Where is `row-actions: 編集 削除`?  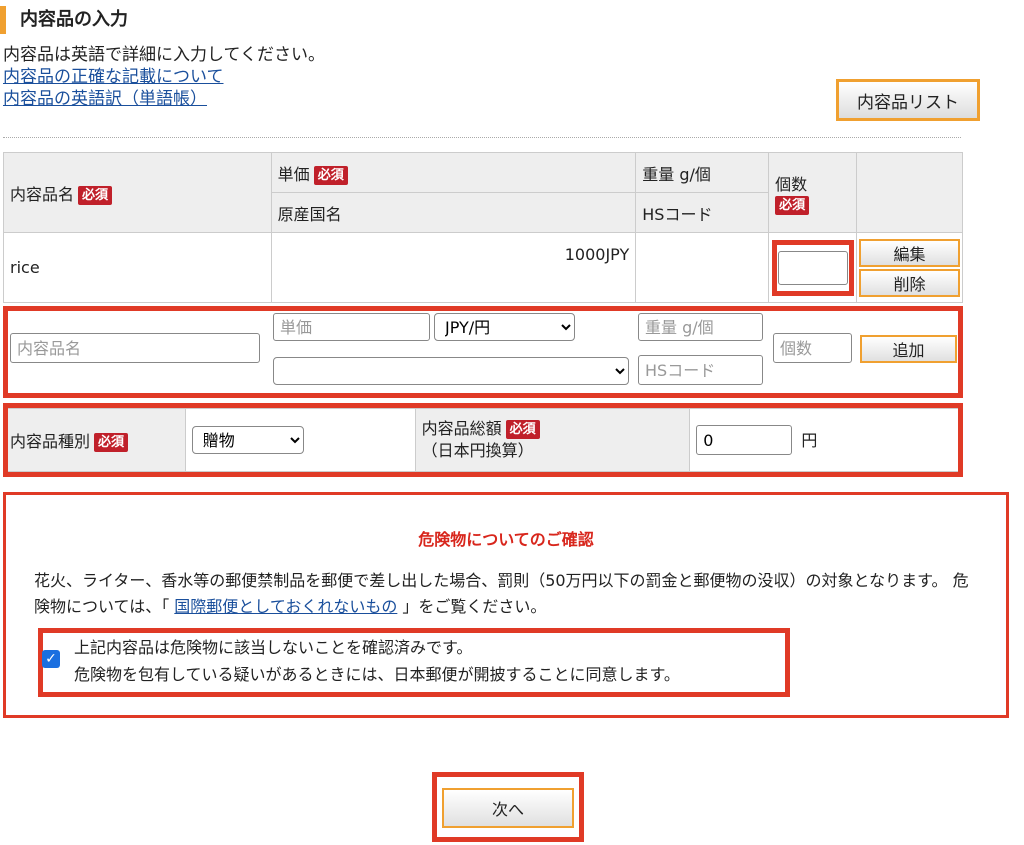 row-actions: 編集 削除 is located at coordinates (909, 267).